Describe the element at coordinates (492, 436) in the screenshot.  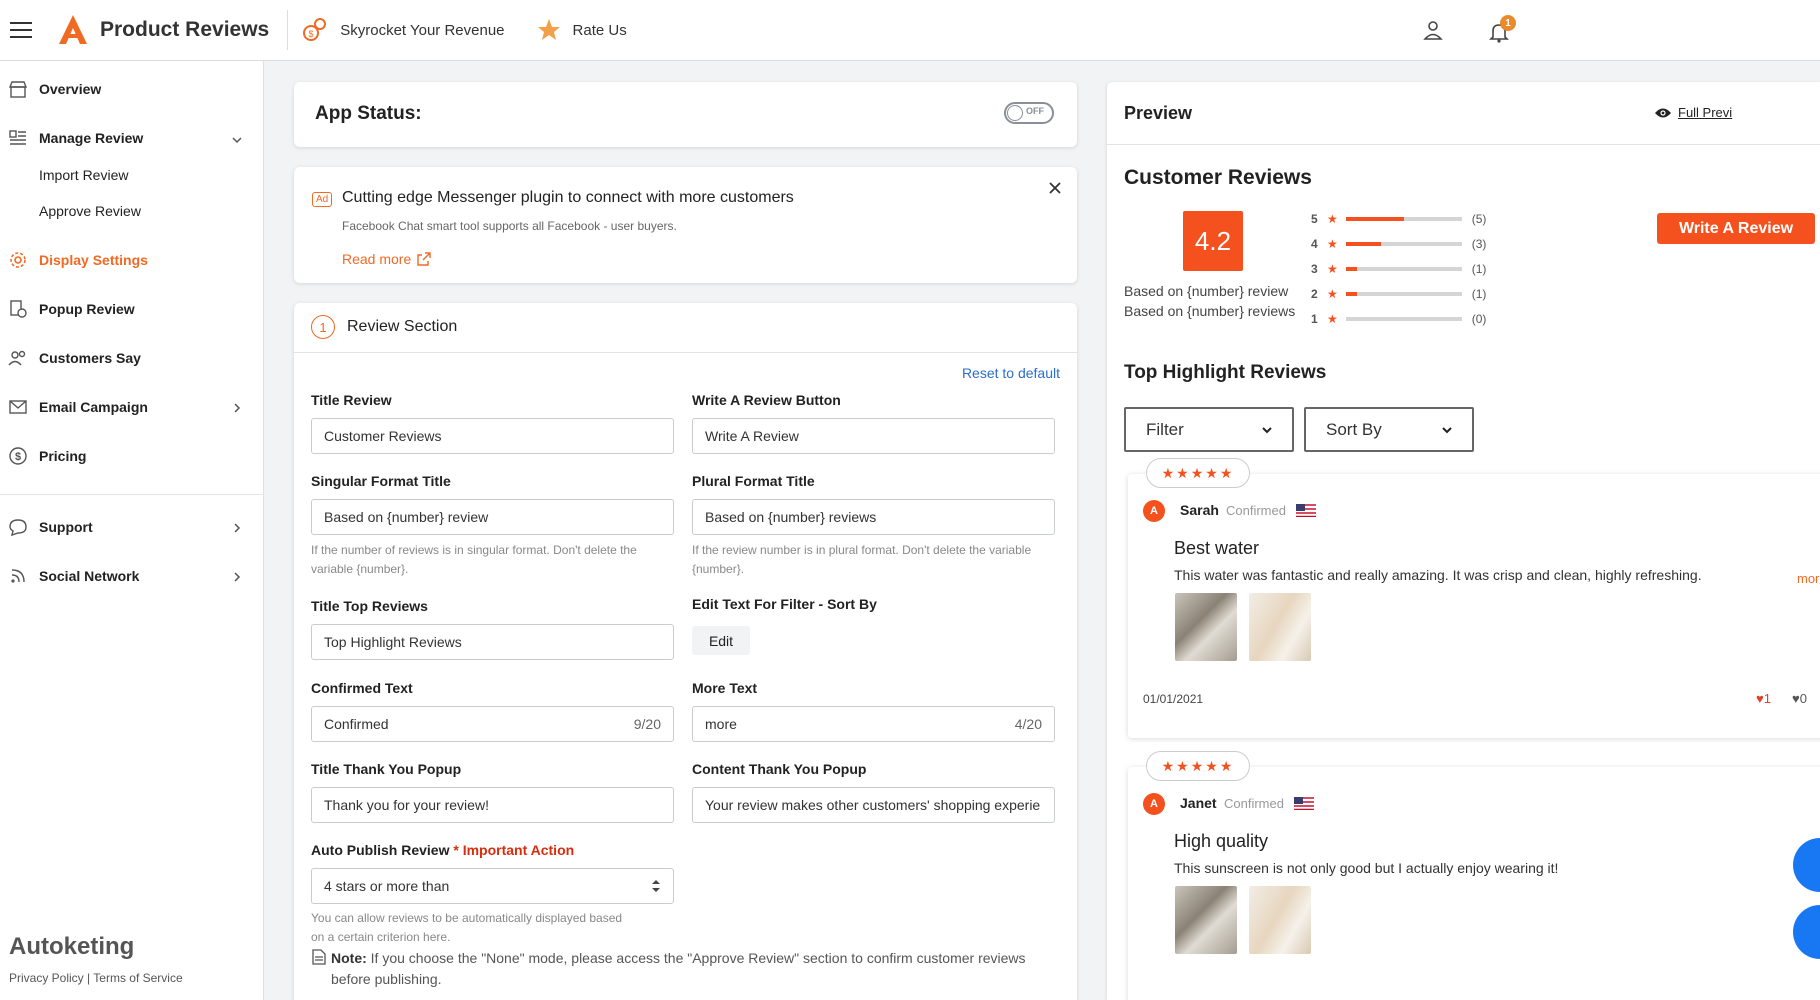
I see `title-review-input: Customer Reviews` at that location.